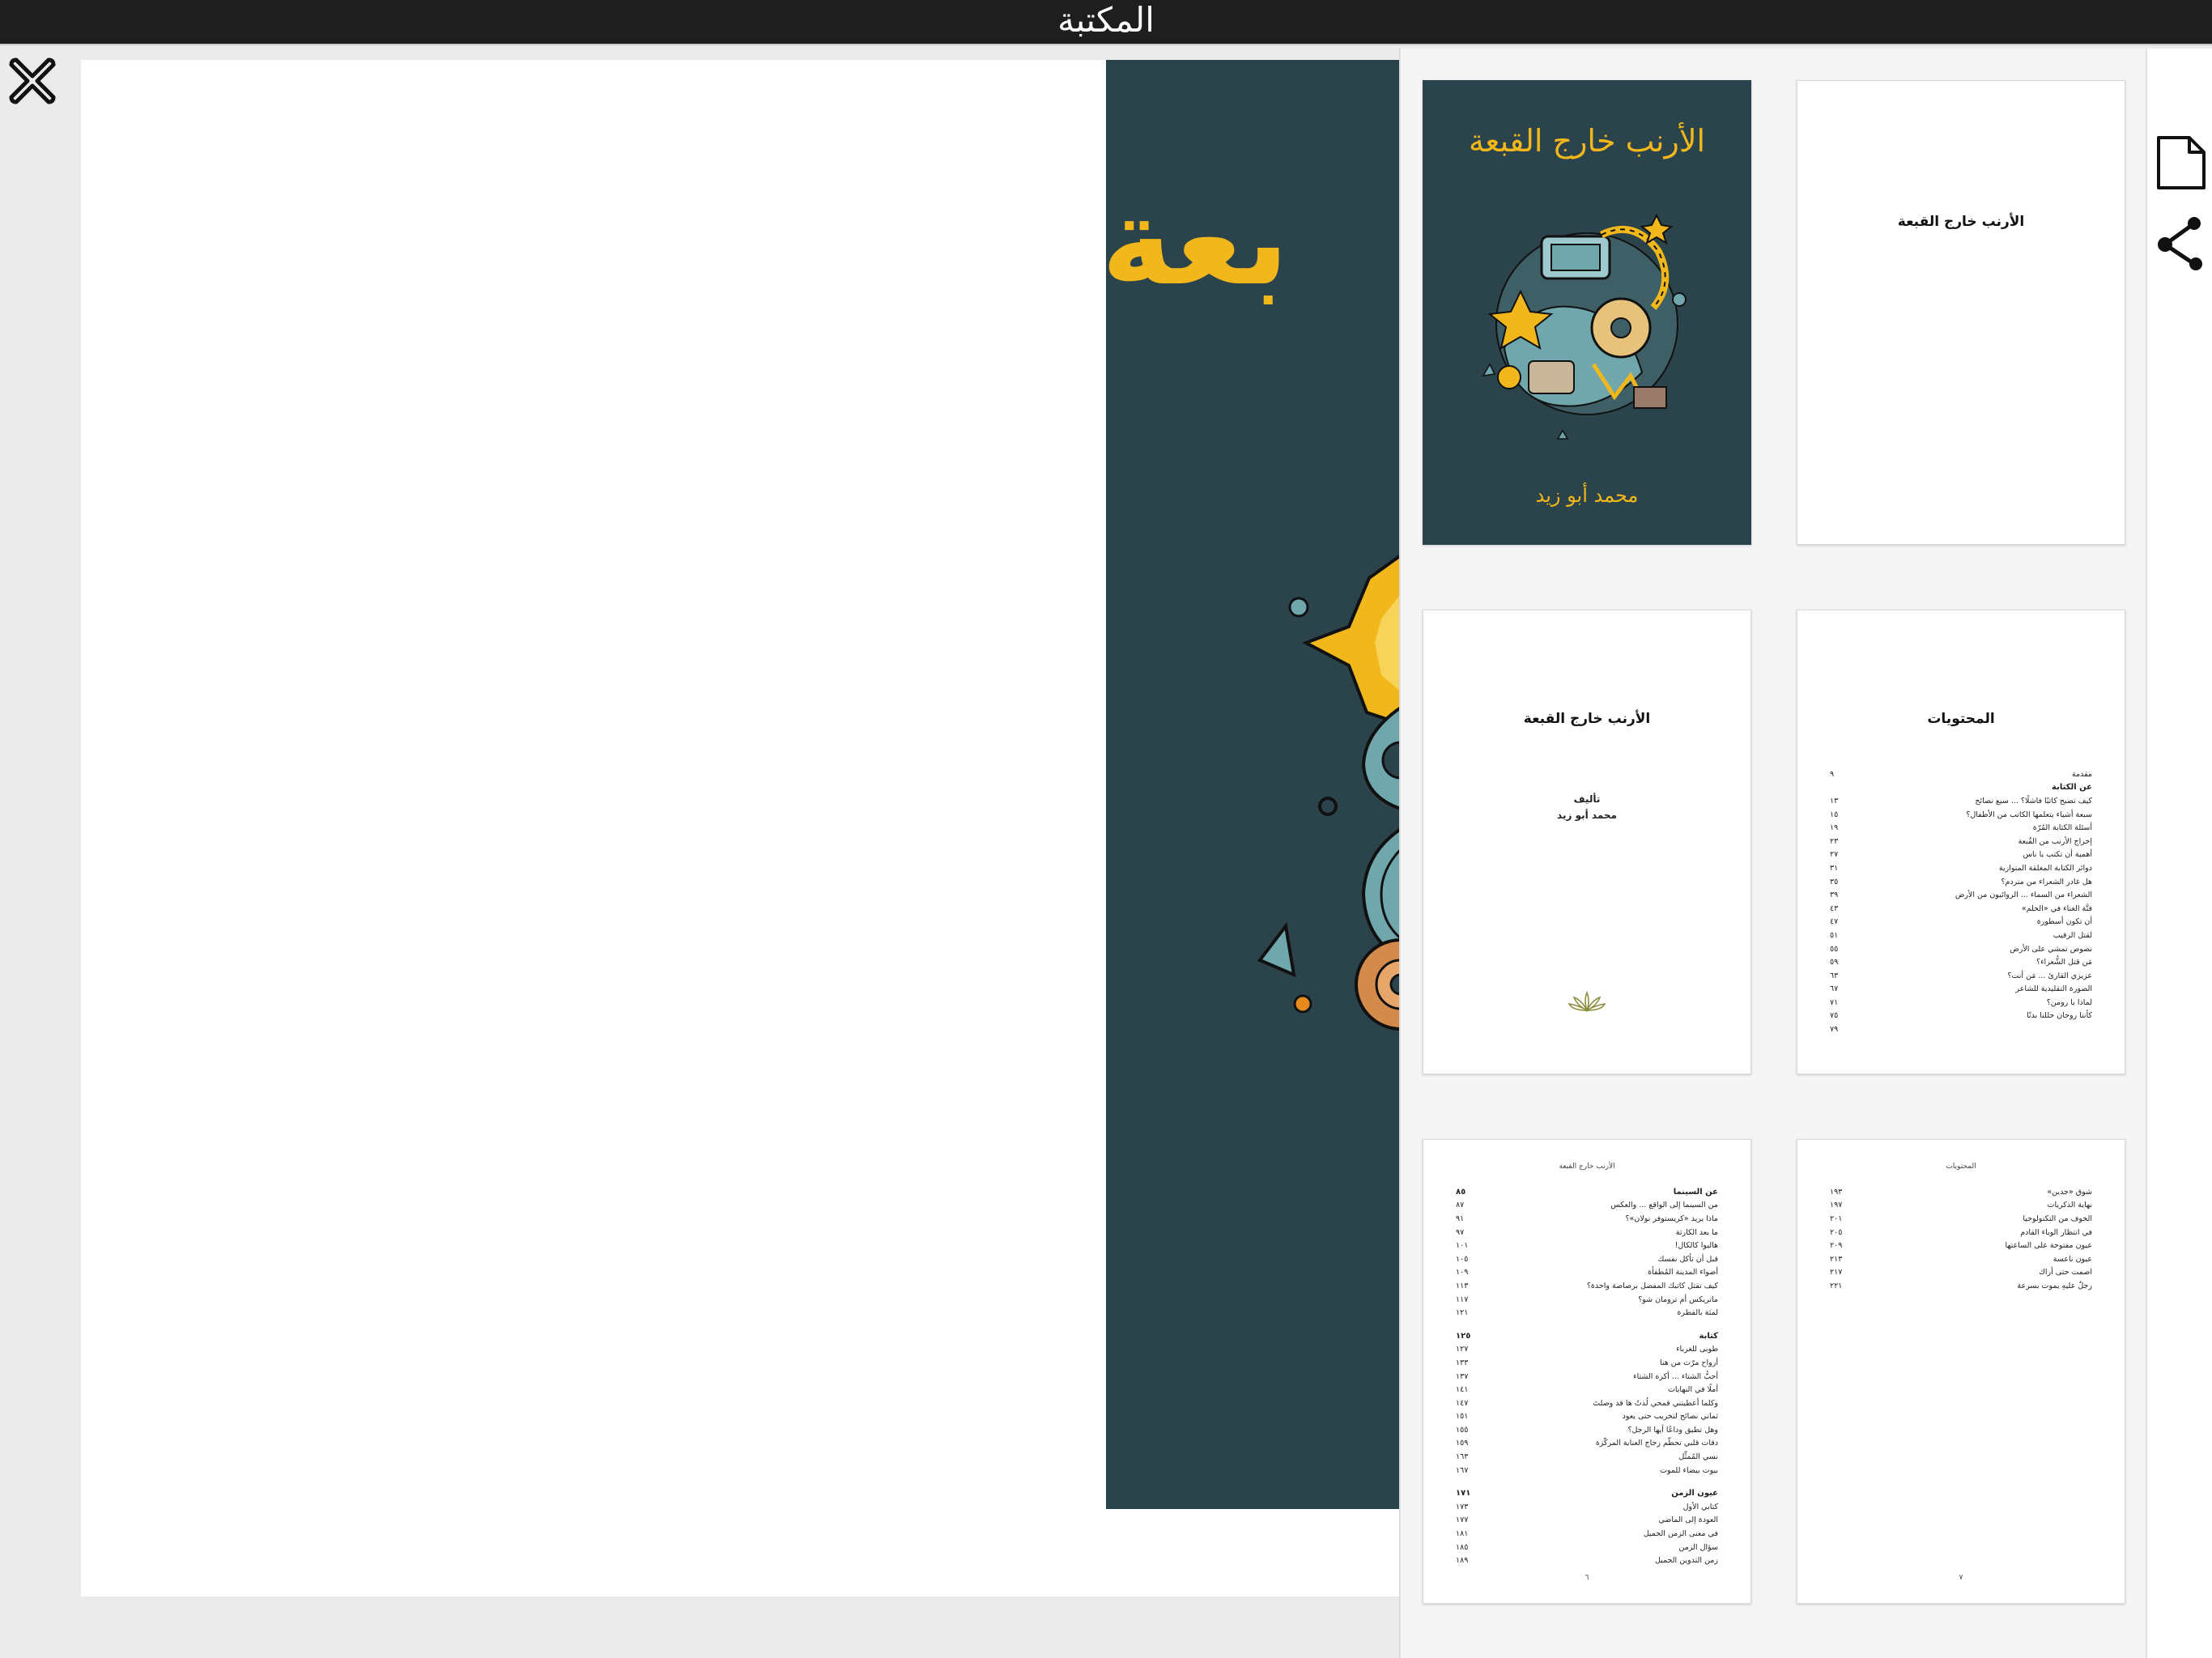 The width and height of the screenshot is (2212, 1658). What do you see at coordinates (1587, 842) in the screenshot?
I see `thumbnail-inner-title: الأرنب خارج القبعة تأليف محمد أبو زيد` at bounding box center [1587, 842].